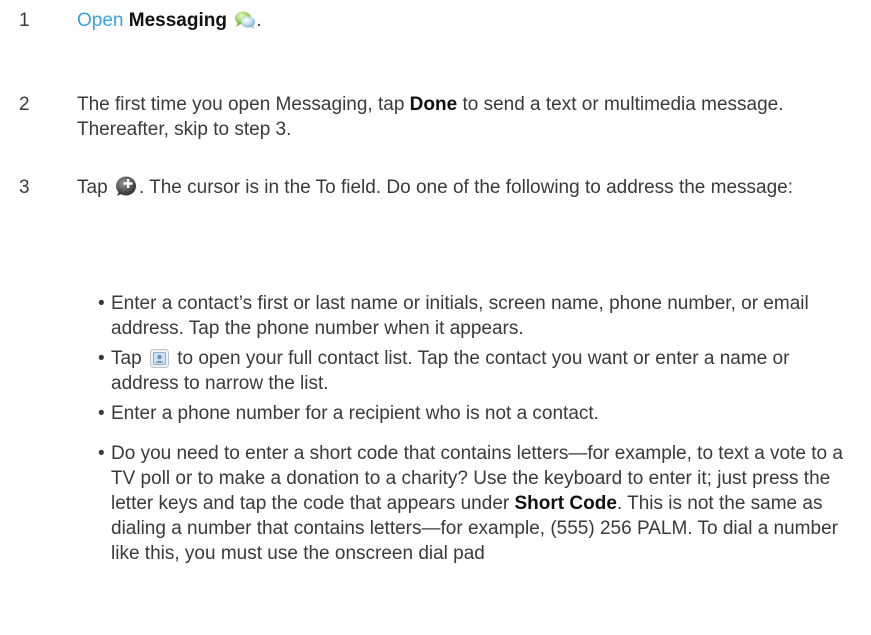  I want to click on messaging-app-icon, so click(245, 20).